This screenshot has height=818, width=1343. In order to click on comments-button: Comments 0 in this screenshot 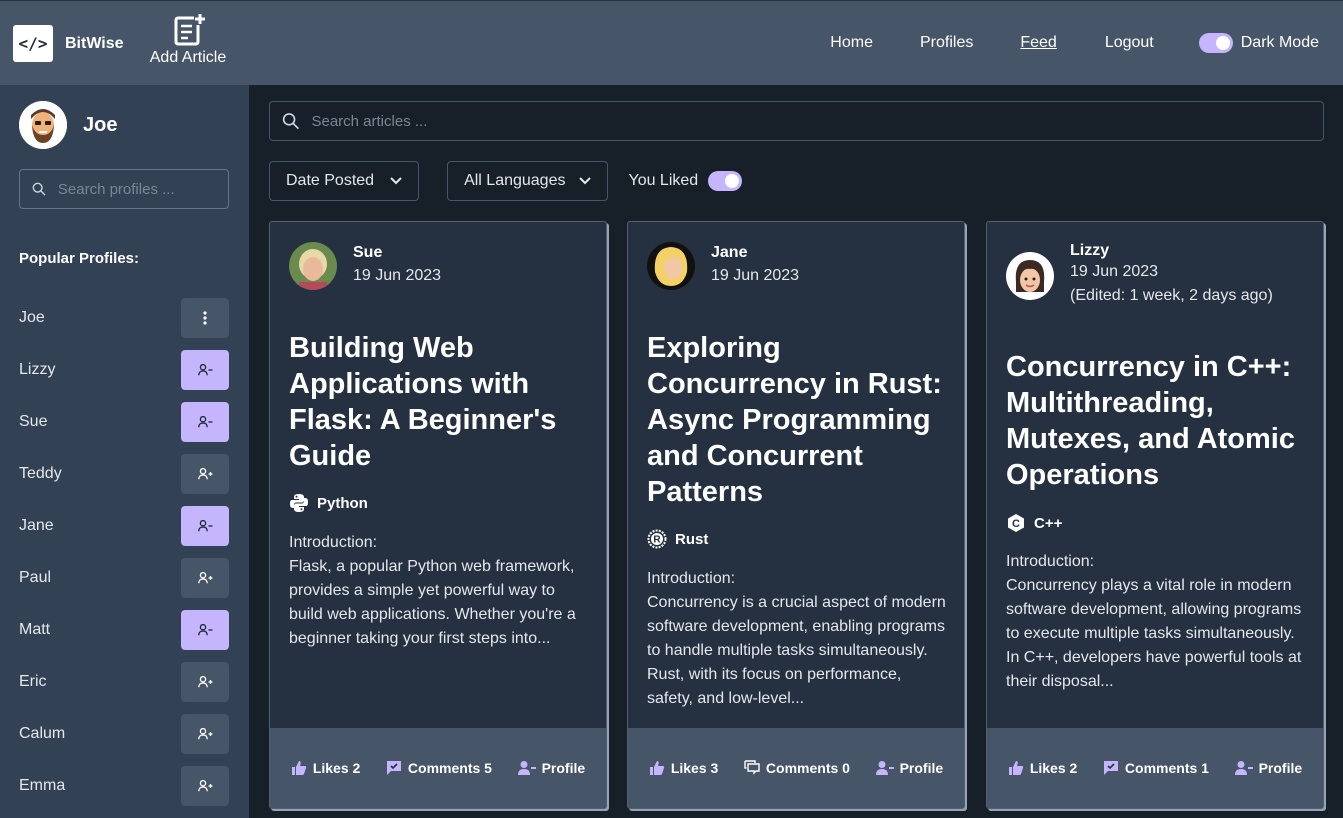, I will do `click(797, 768)`.